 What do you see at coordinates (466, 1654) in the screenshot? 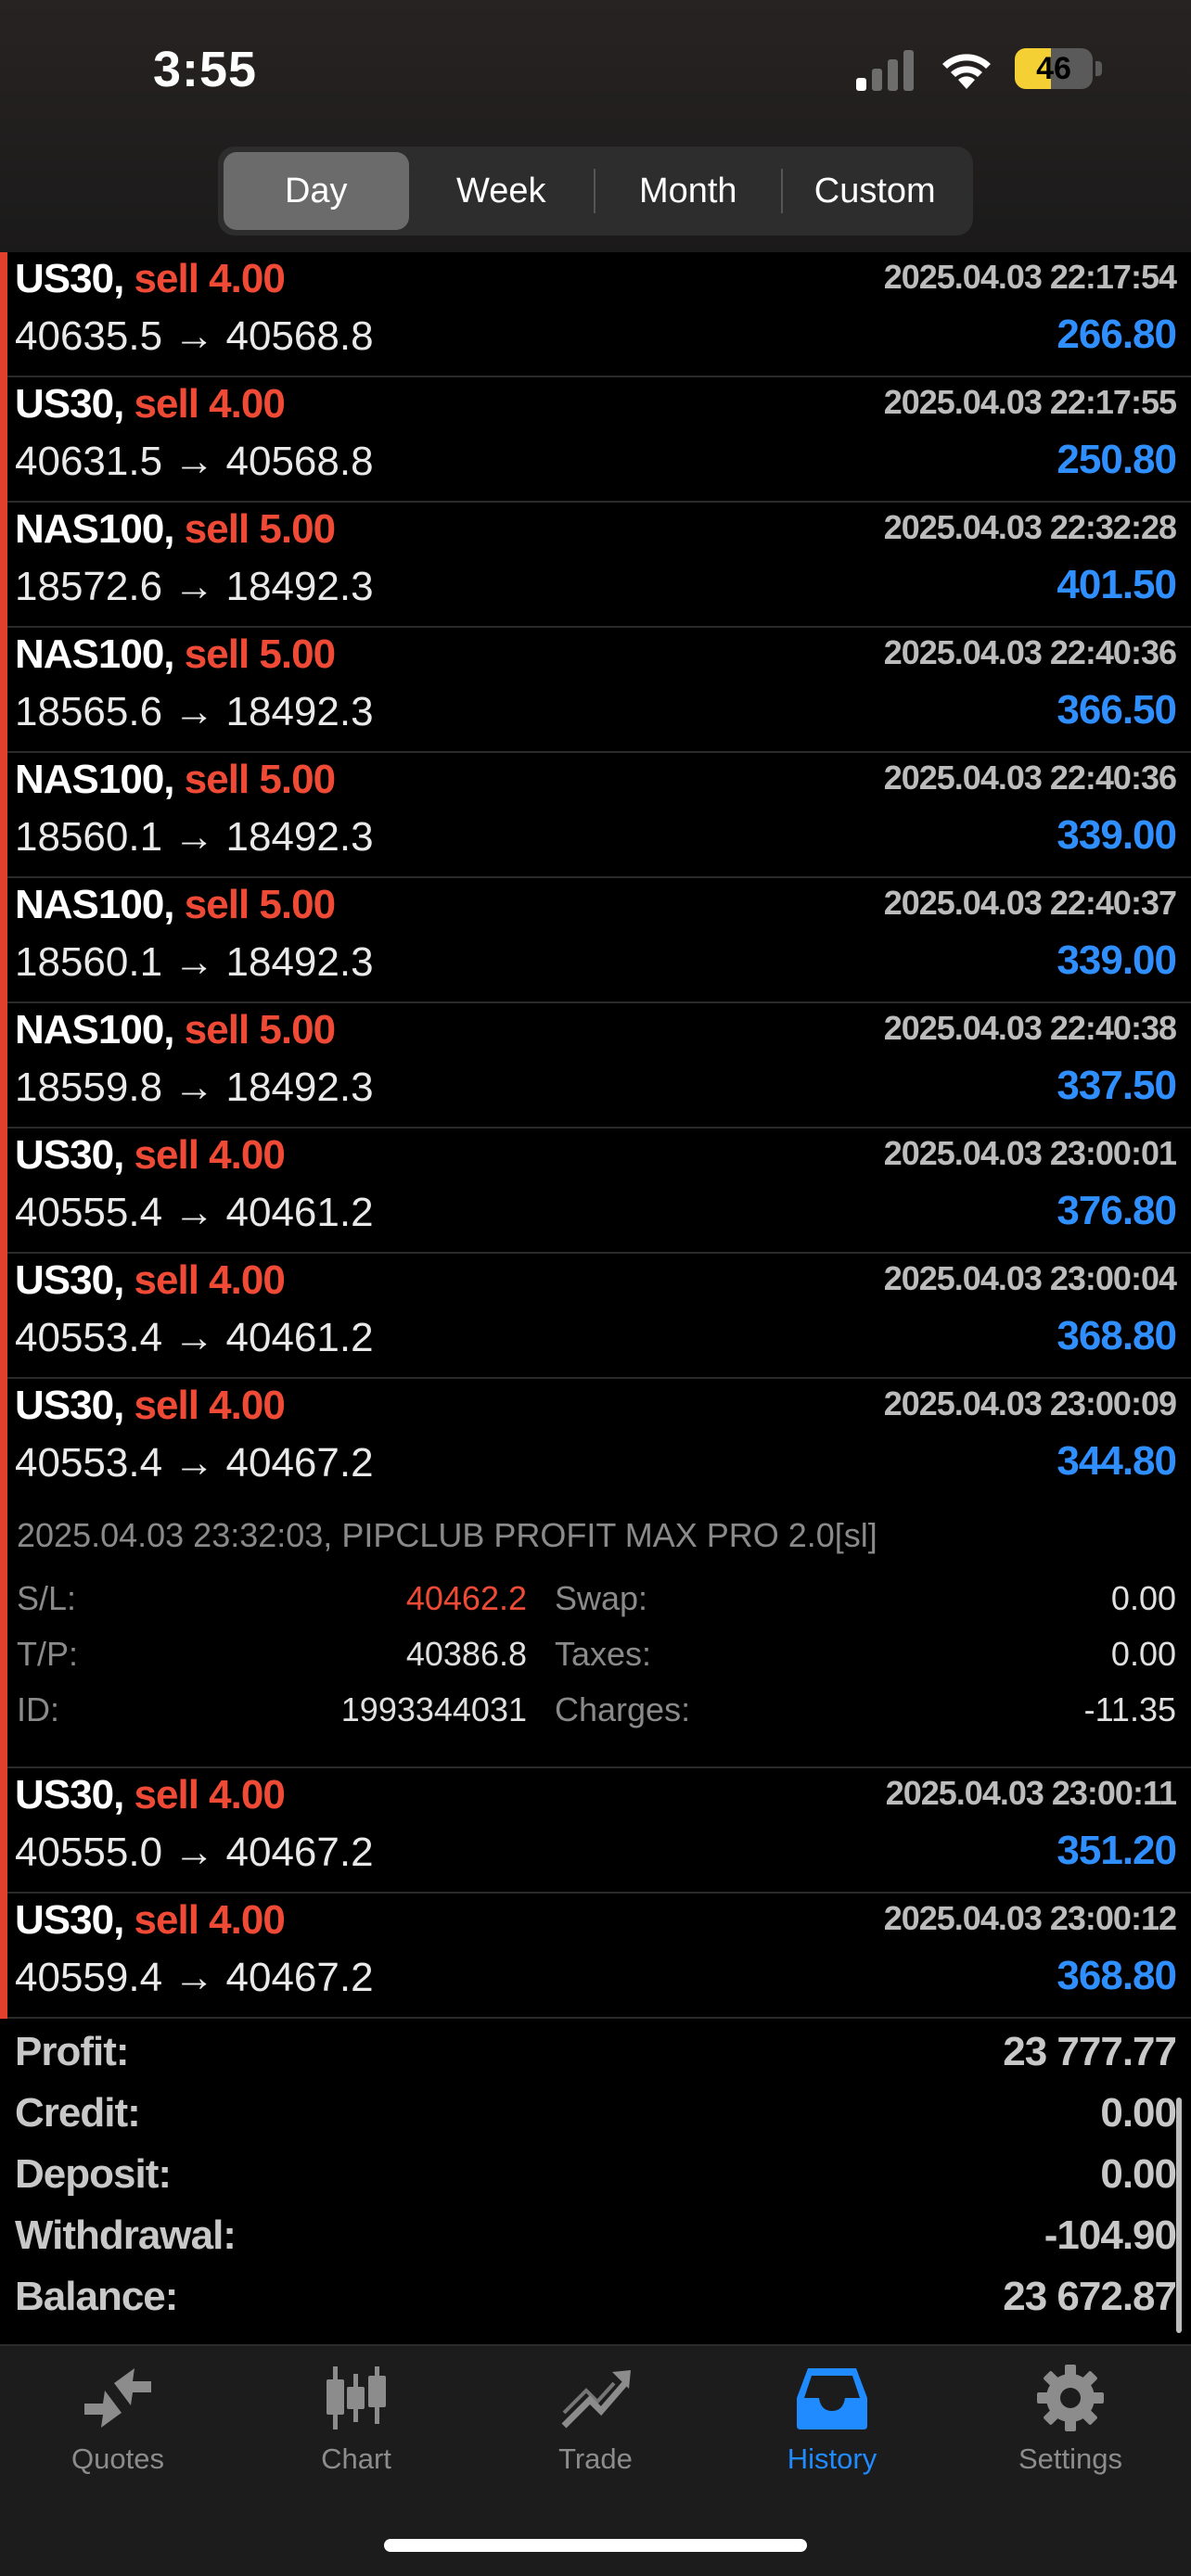
I see `tp-value: 40386.8` at bounding box center [466, 1654].